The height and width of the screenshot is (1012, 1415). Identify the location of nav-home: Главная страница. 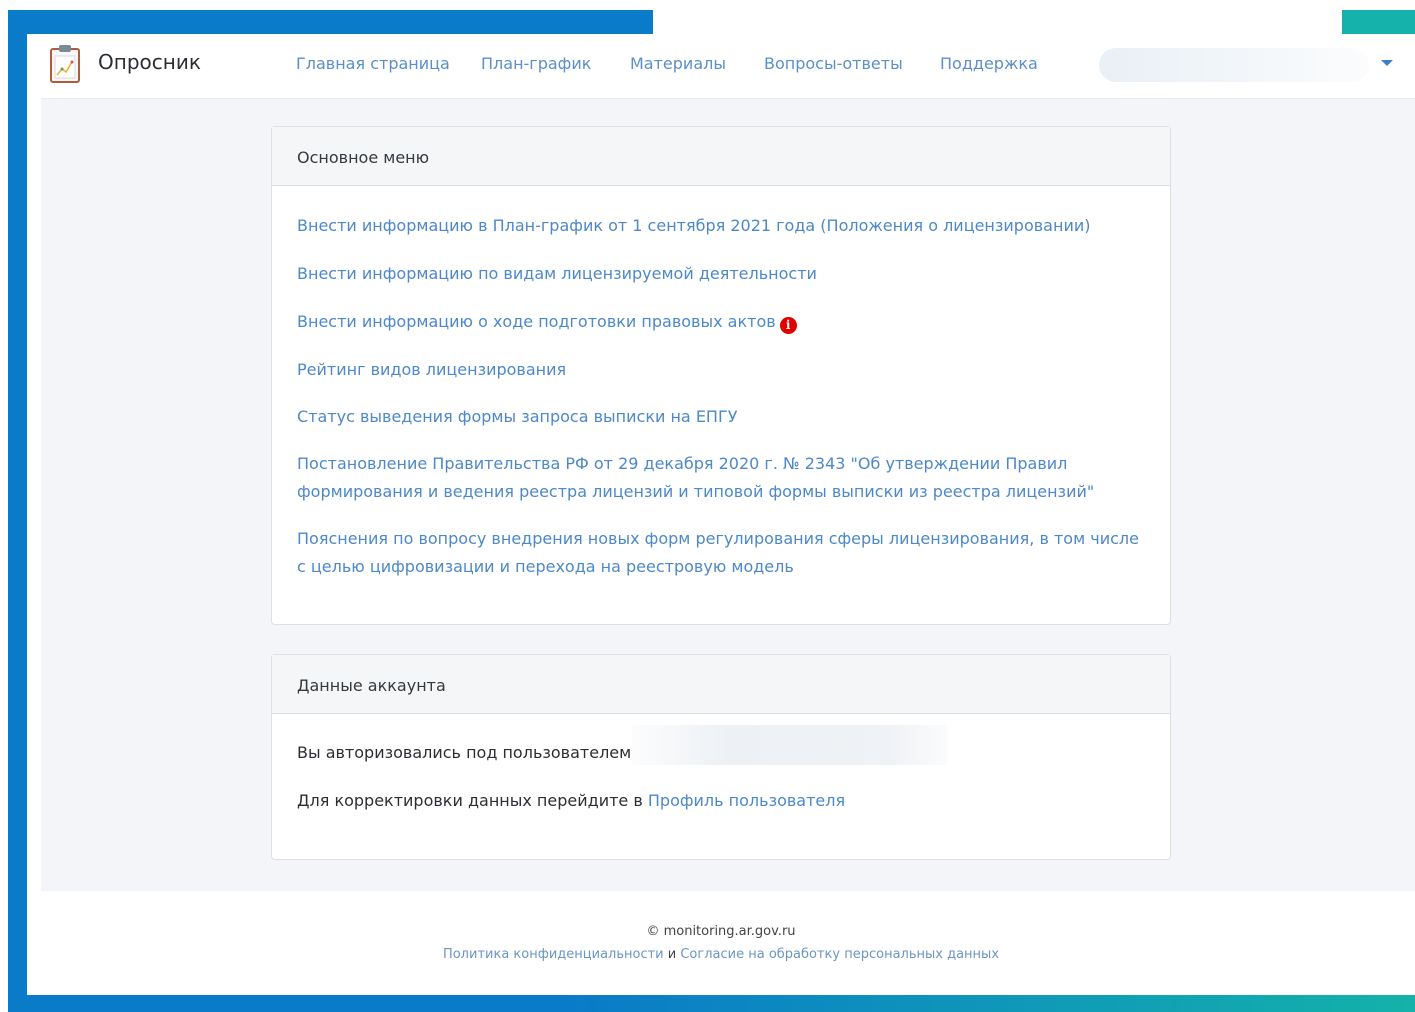
(373, 63).